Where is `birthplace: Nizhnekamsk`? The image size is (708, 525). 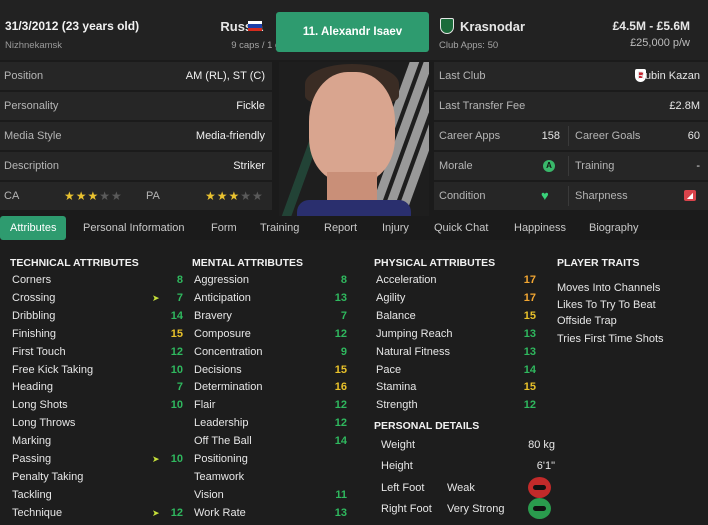 birthplace: Nizhnekamsk is located at coordinates (34, 45).